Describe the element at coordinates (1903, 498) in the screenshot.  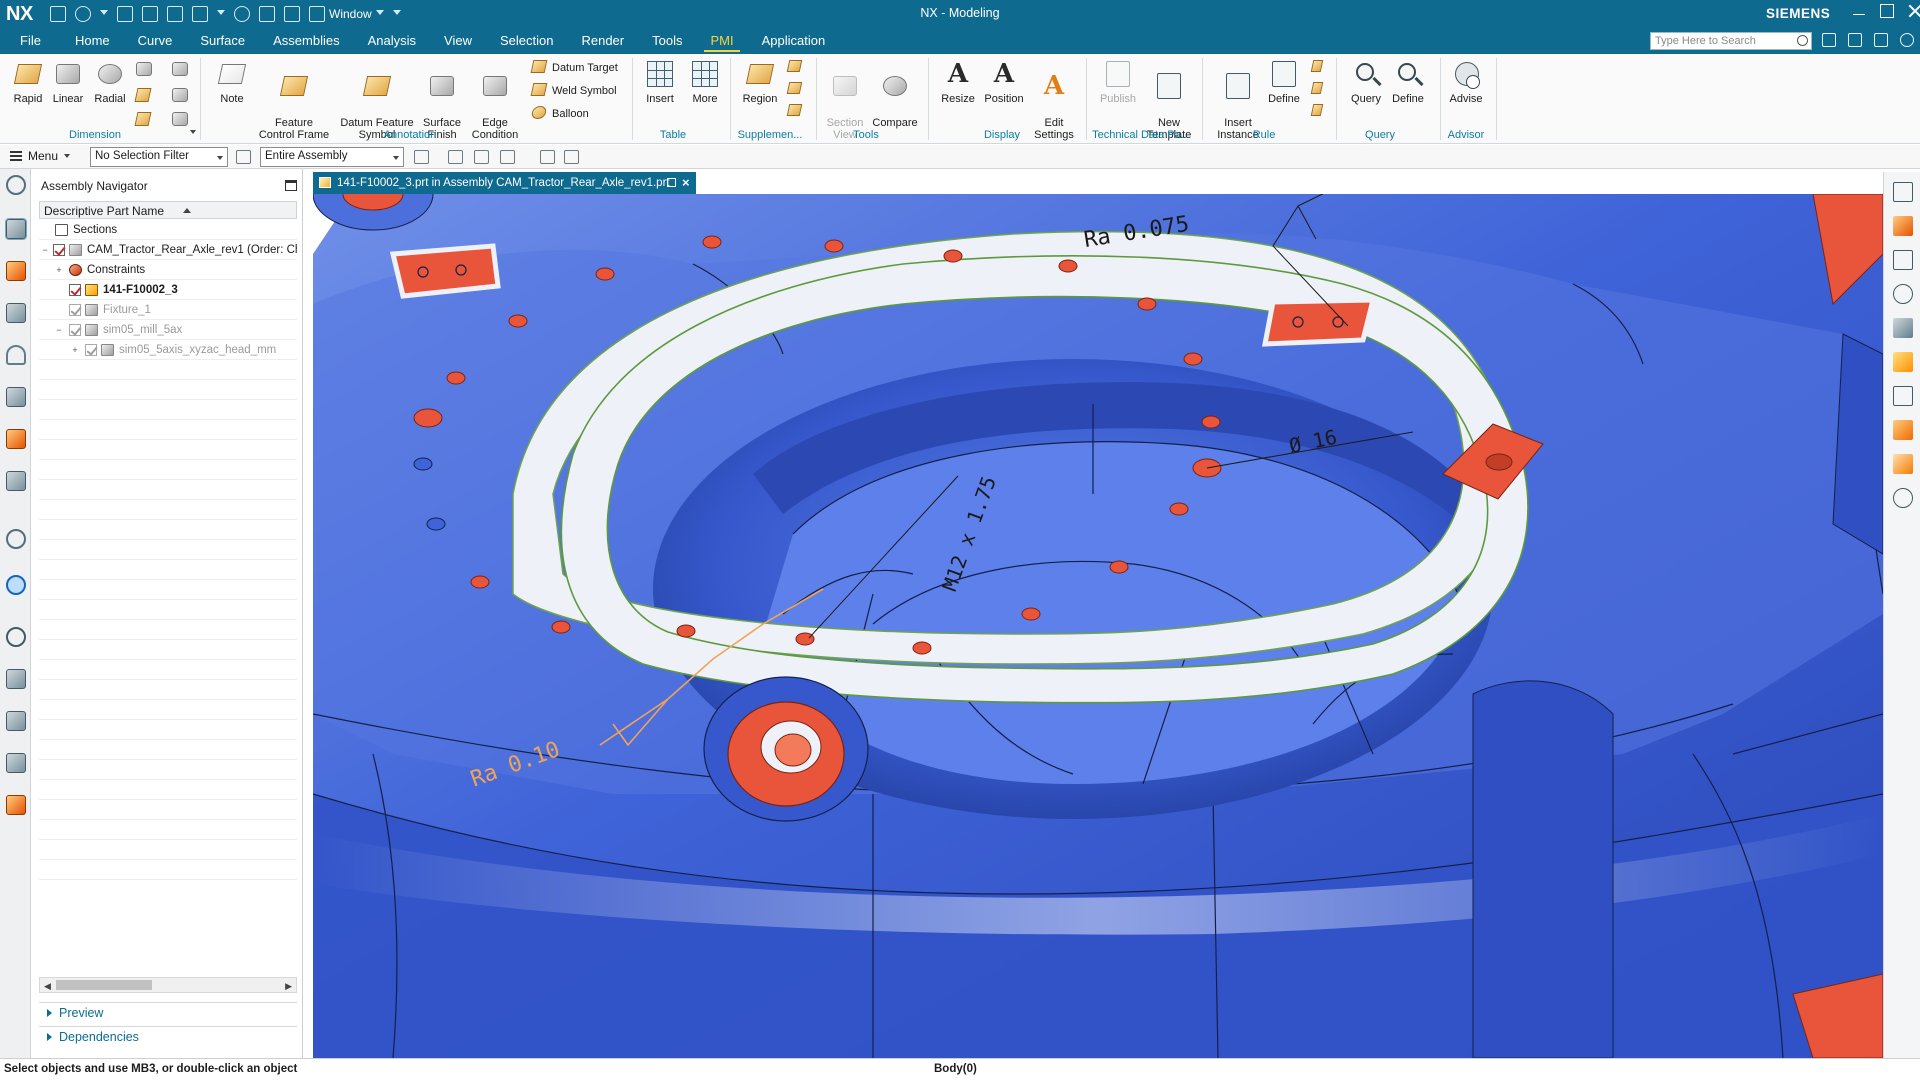
I see `eye-icon` at that location.